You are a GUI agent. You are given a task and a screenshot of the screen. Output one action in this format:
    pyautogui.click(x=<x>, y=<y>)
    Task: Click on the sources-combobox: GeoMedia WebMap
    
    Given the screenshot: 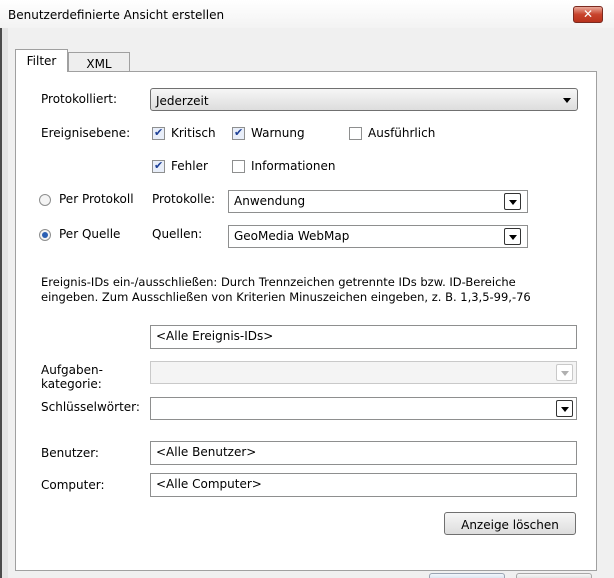 What is the action you would take?
    pyautogui.click(x=378, y=236)
    